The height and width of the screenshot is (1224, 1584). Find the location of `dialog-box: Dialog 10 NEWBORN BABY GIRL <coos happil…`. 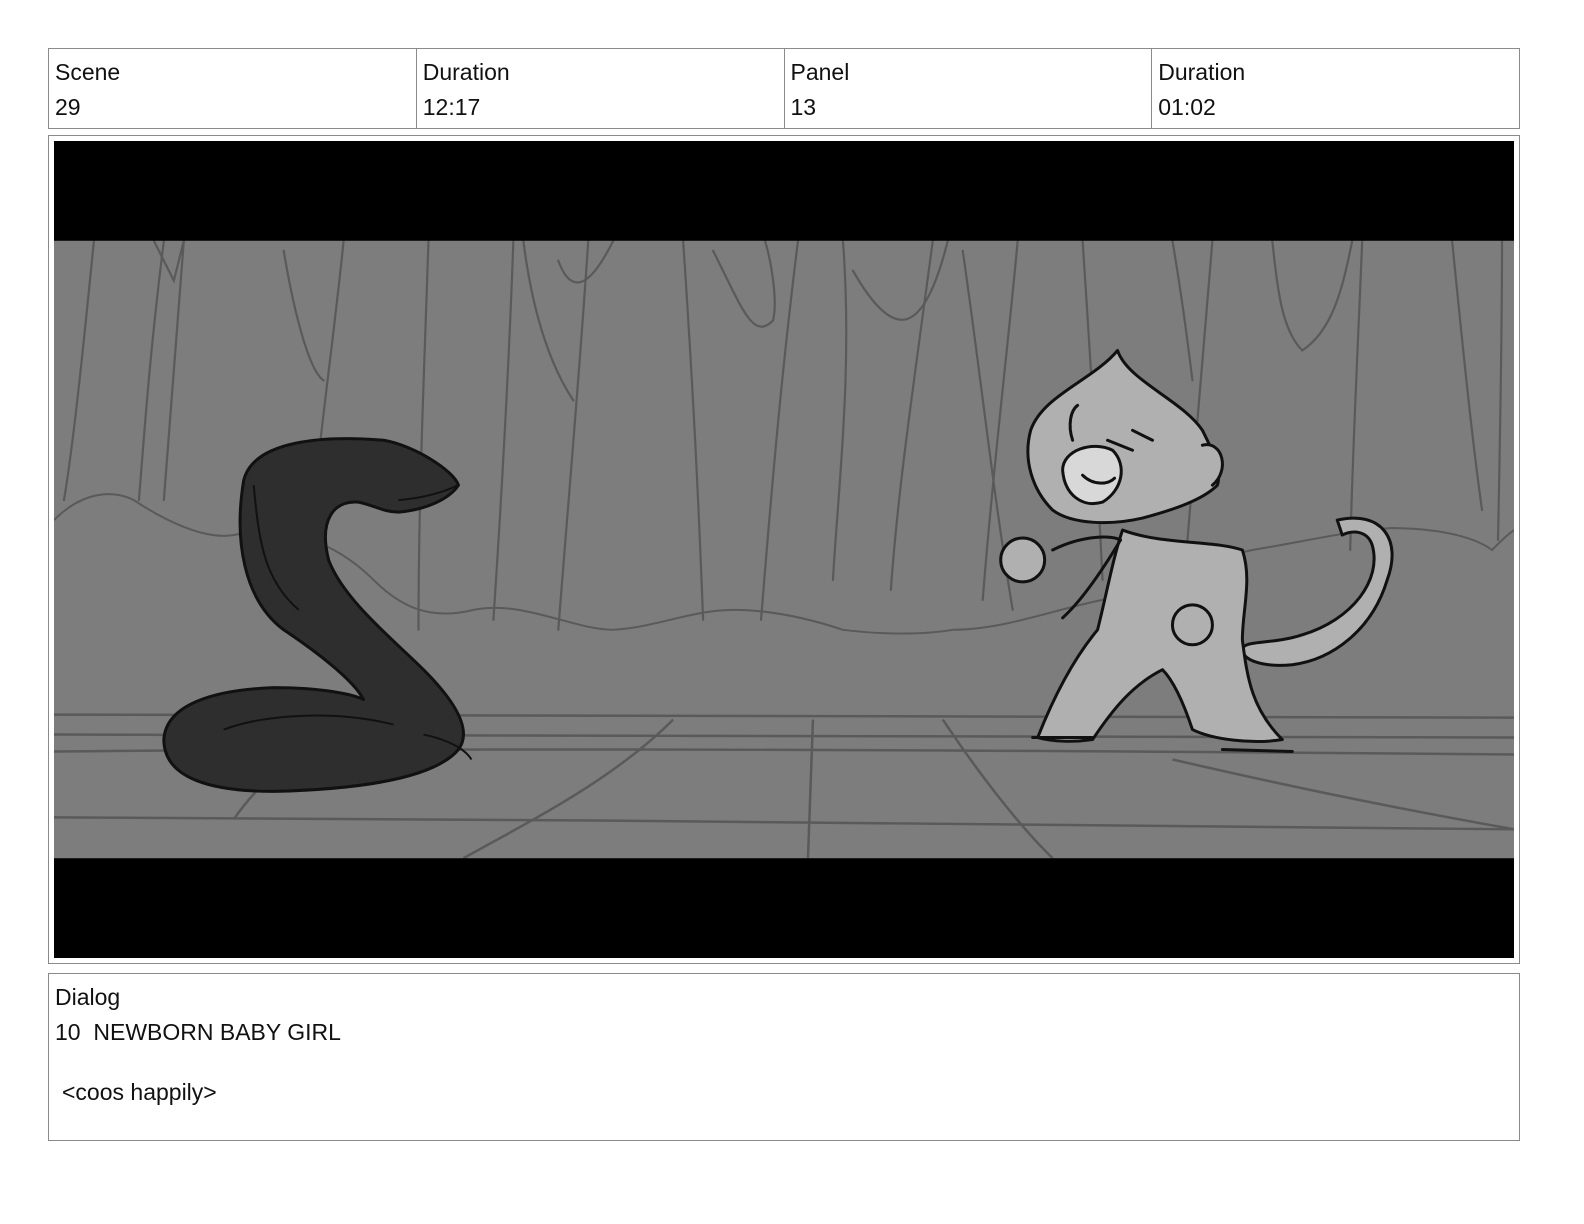

dialog-box: Dialog 10 NEWBORN BABY GIRL <coos happil… is located at coordinates (784, 1057).